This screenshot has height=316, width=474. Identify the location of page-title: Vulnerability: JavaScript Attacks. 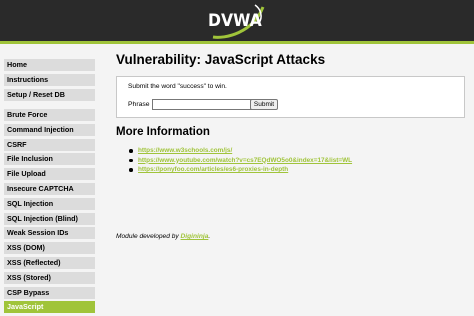
(221, 59).